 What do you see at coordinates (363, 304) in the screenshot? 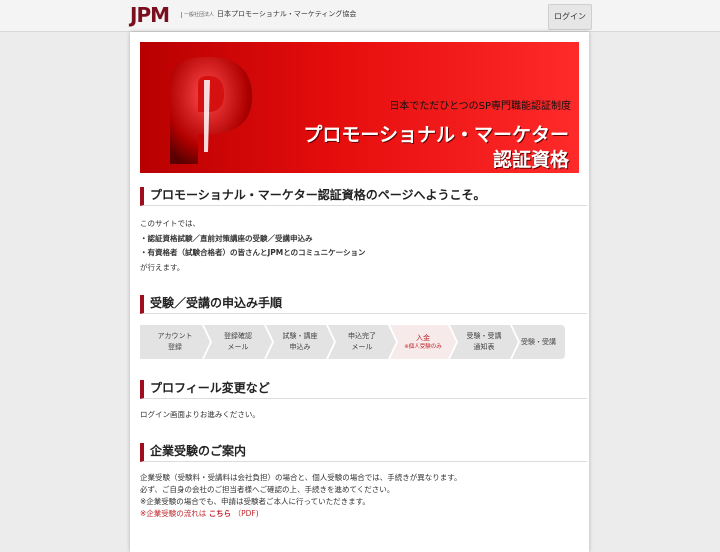
I see `procedure-heading: 受験／受講の申込み手順` at bounding box center [363, 304].